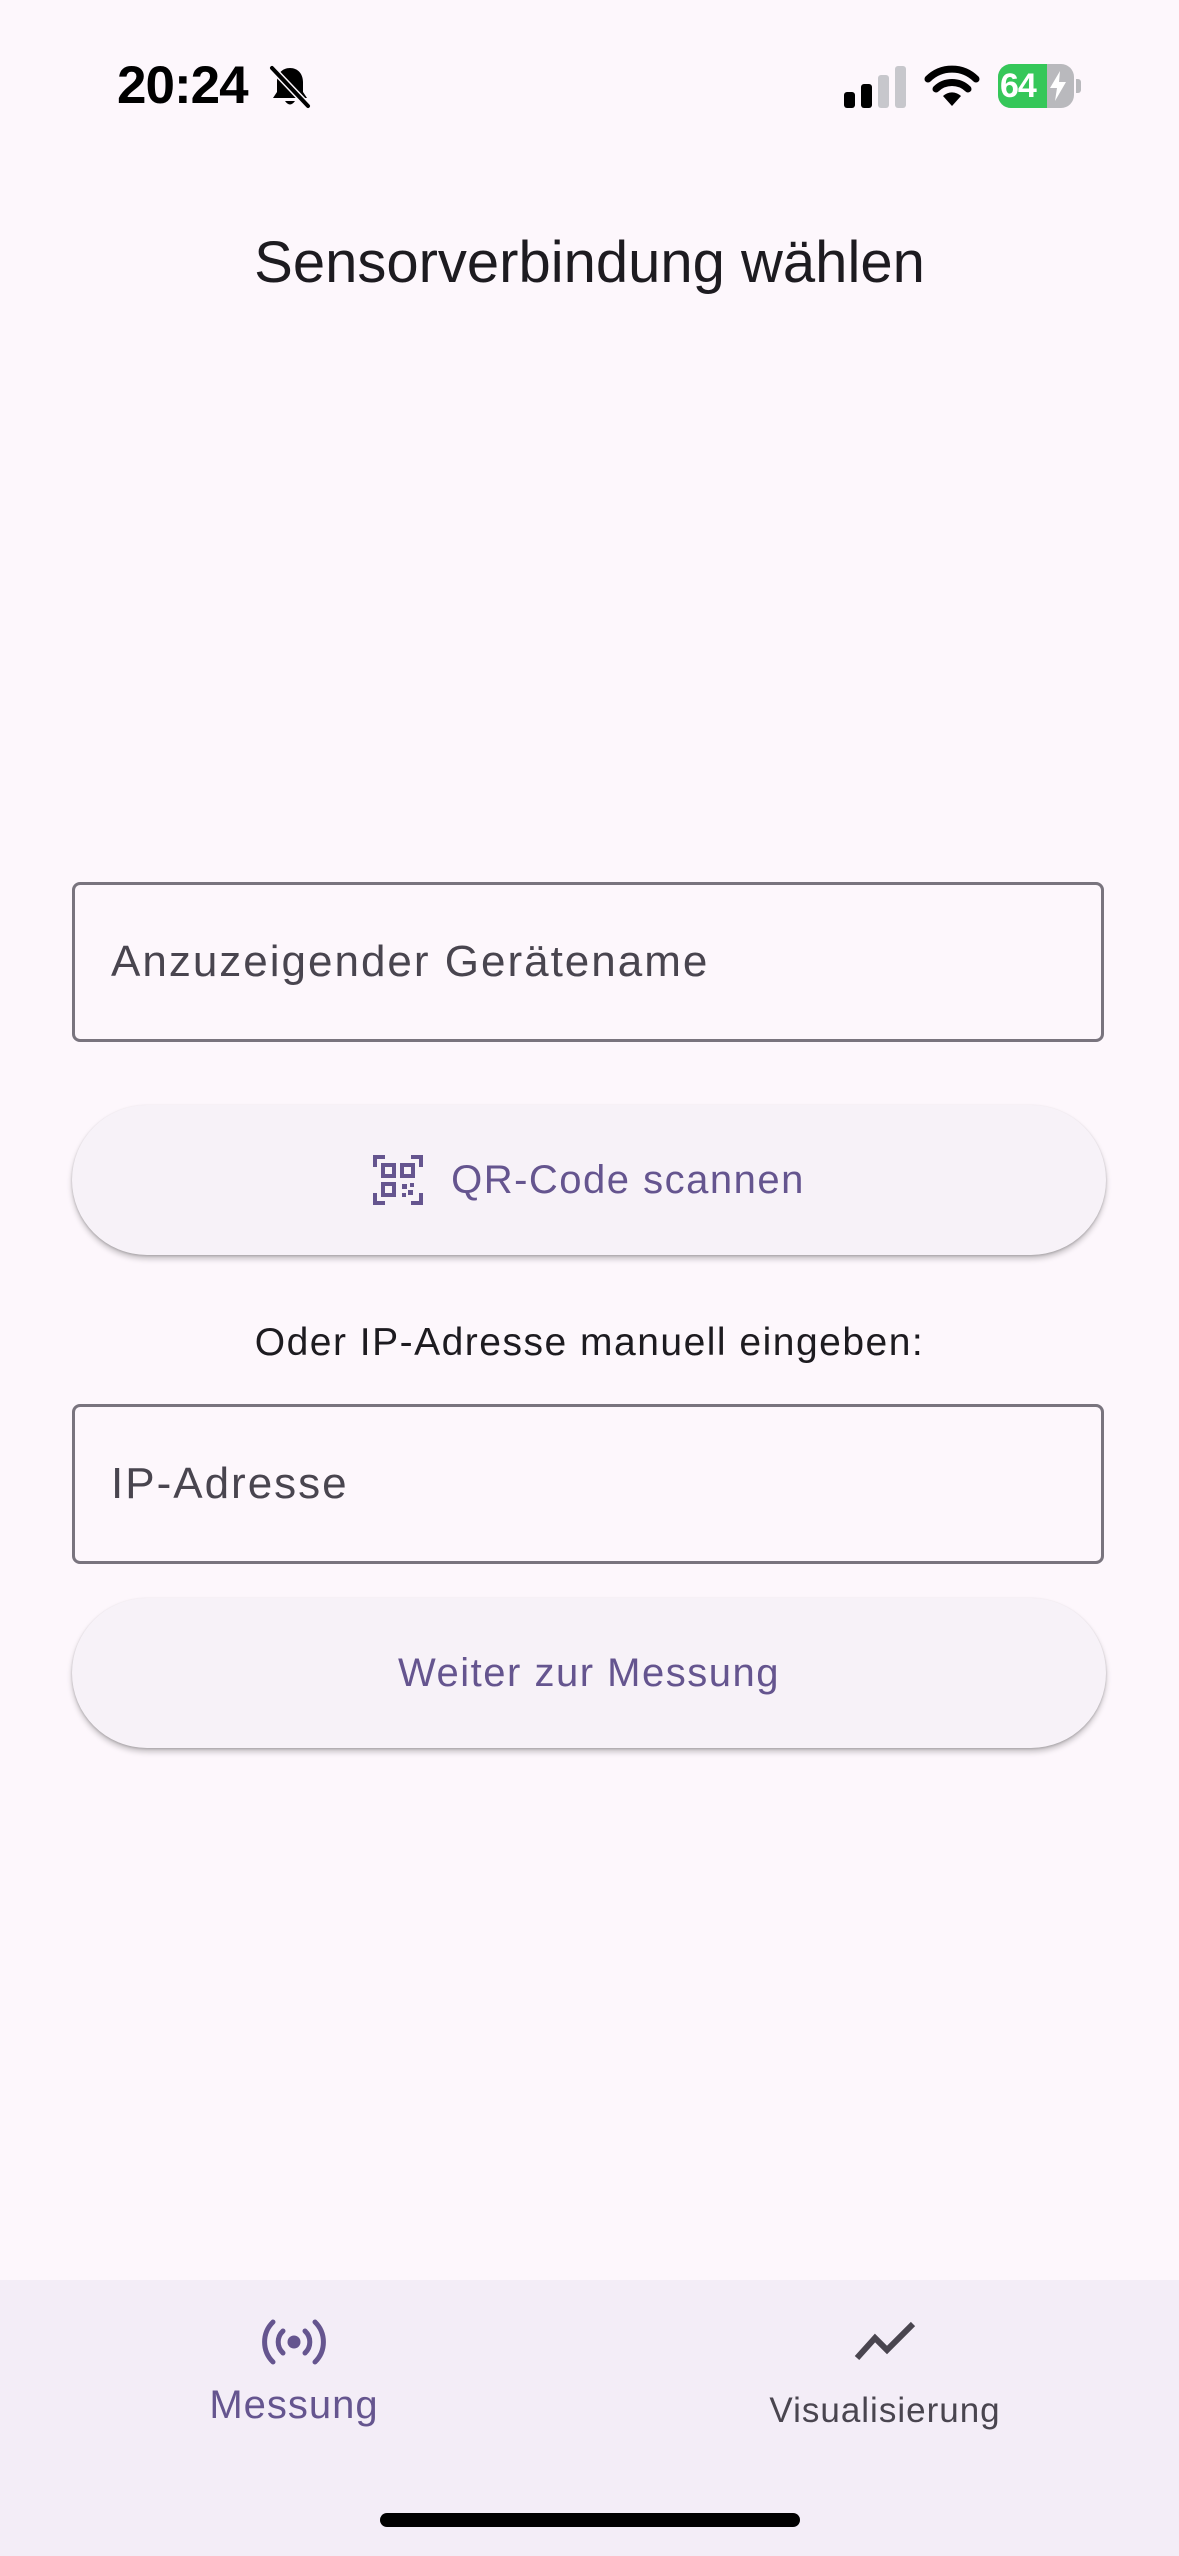  I want to click on continue-to-measurement-button: Weiter zur Messung, so click(589, 1673).